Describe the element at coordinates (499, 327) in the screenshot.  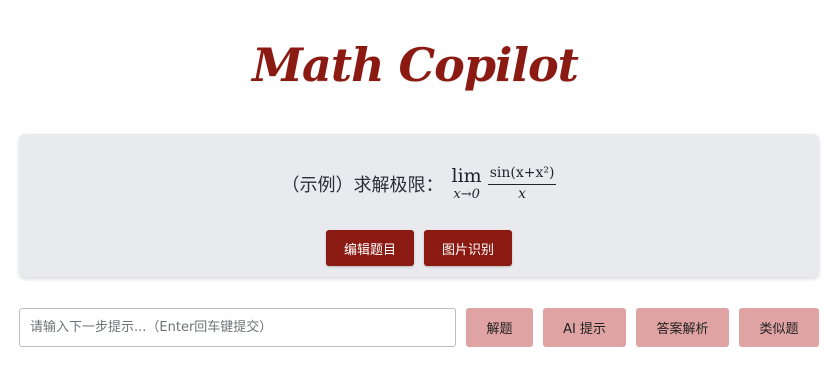
I see `solve-button: 解题` at that location.